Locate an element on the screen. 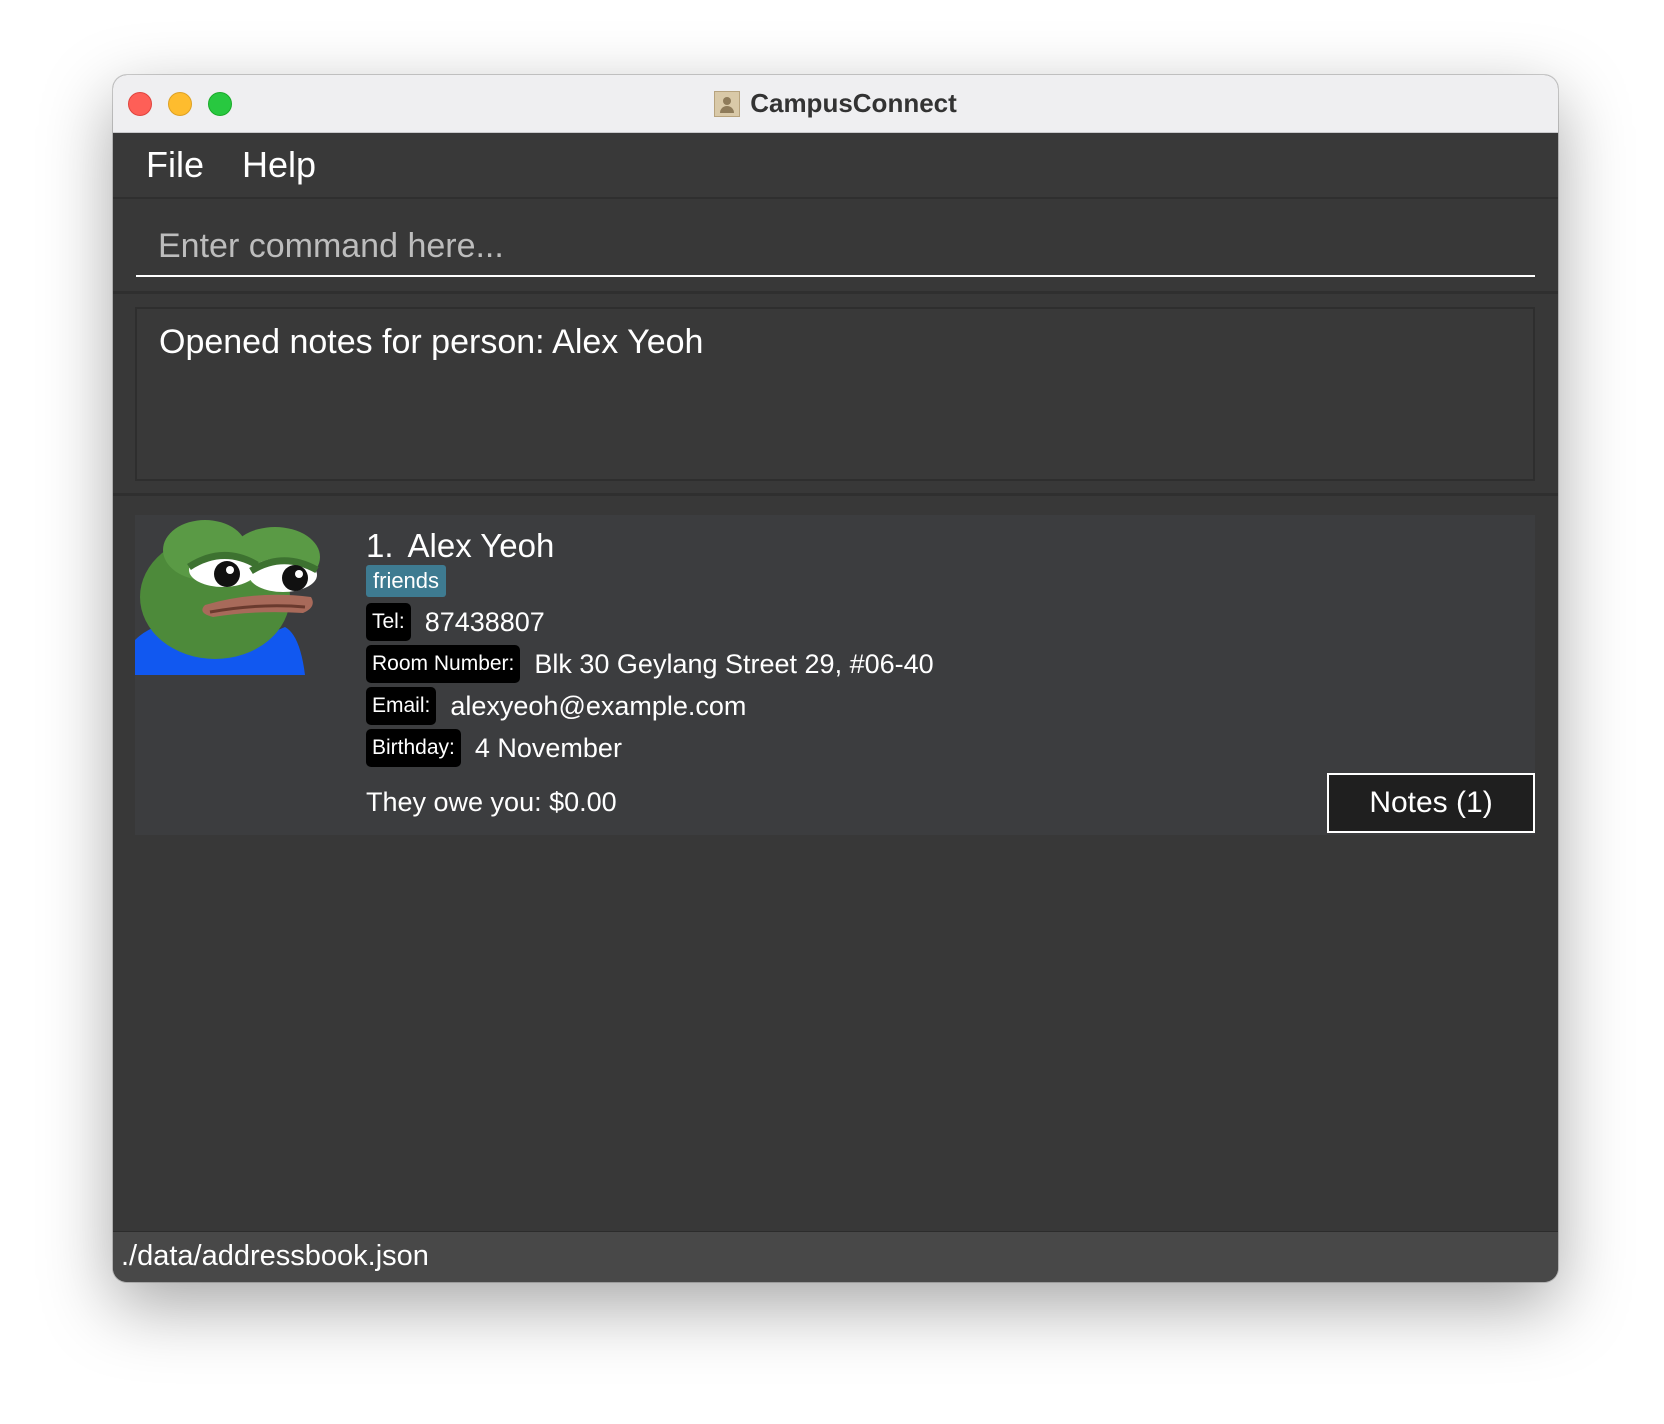  debt-status: They owe you: $0.00 is located at coordinates (491, 802).